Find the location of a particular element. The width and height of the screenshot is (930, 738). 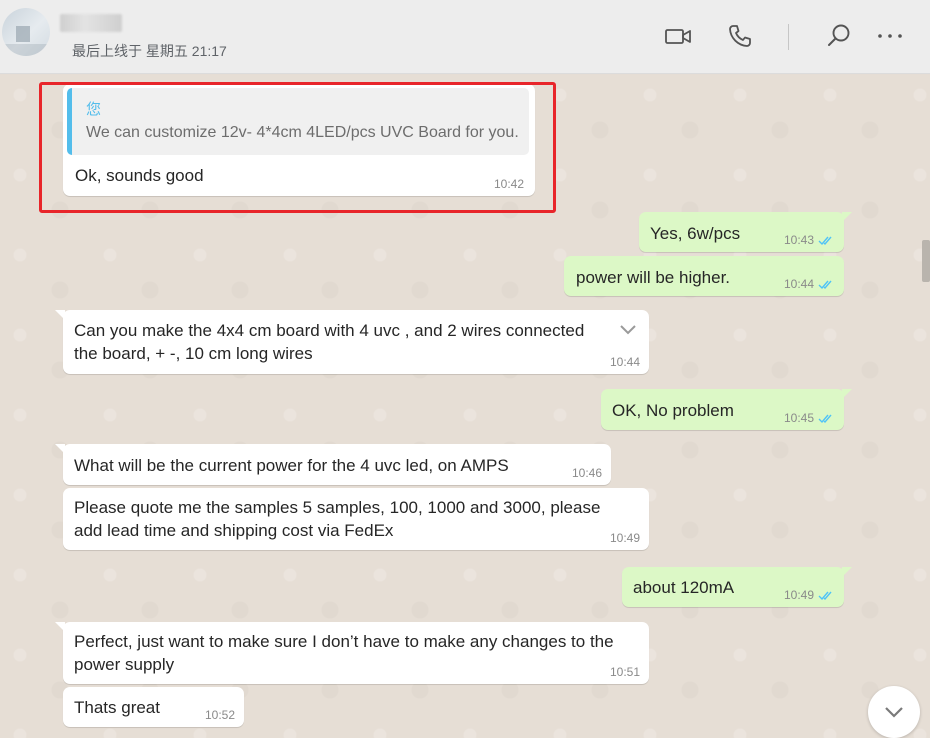

message-time-status: 10:43 is located at coordinates (809, 240).